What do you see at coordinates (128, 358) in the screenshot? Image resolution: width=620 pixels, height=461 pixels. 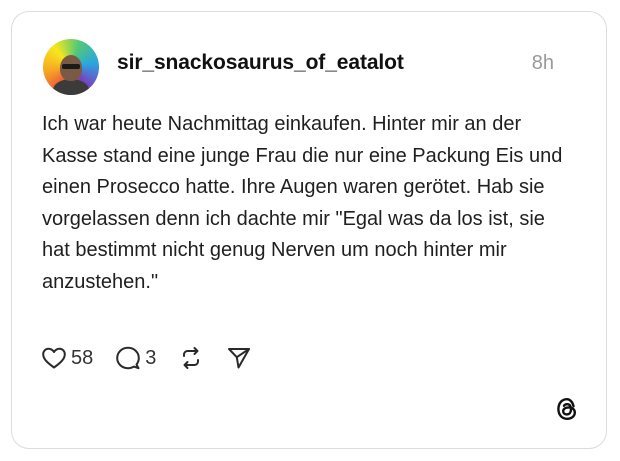 I see `speech-bubble-icon` at bounding box center [128, 358].